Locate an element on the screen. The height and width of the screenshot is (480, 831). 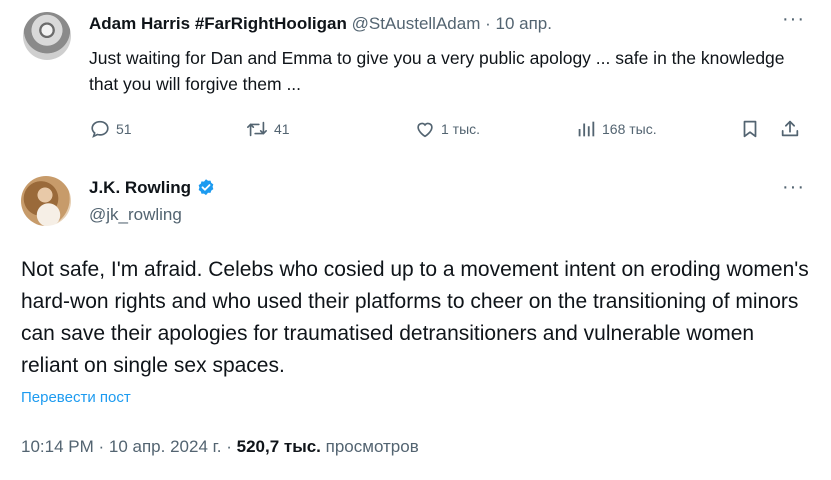
views-label: просмотров is located at coordinates (372, 446).